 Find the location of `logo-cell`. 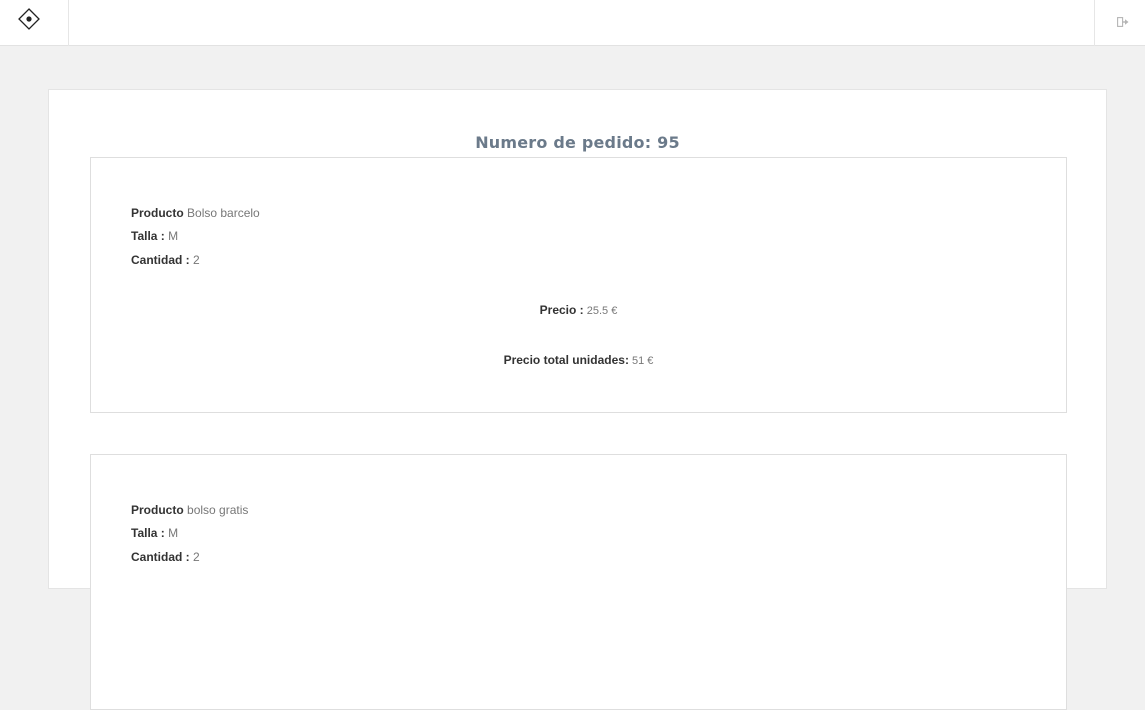

logo-cell is located at coordinates (34, 23).